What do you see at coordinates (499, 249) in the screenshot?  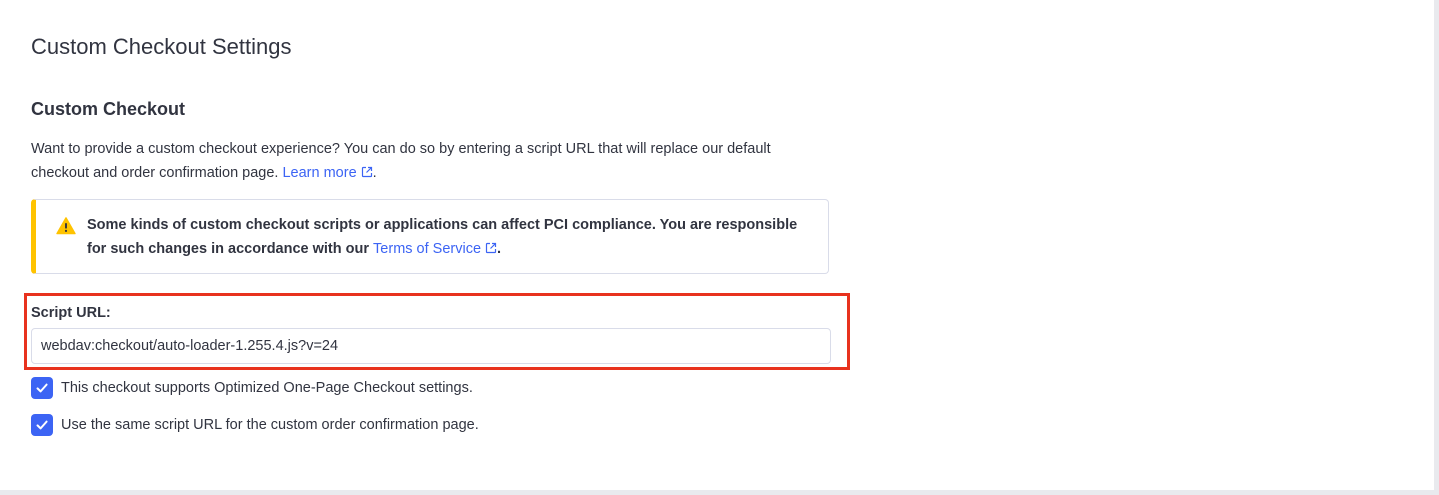 I see `alert-period: .` at bounding box center [499, 249].